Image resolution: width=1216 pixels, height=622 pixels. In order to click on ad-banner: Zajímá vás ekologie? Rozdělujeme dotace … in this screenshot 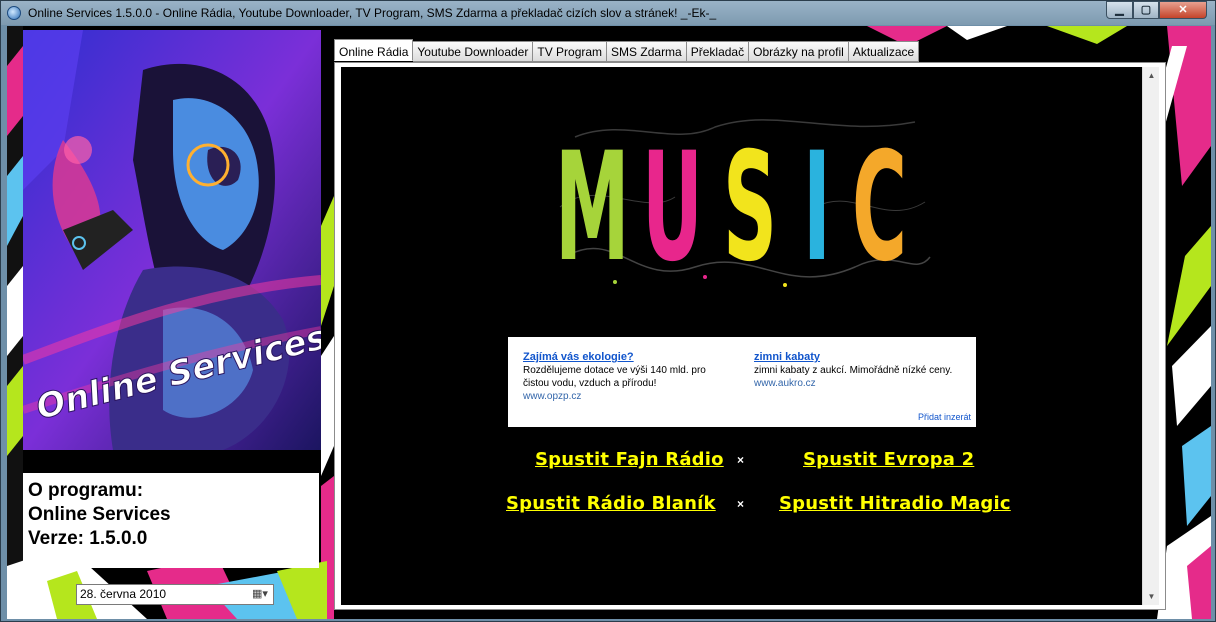, I will do `click(742, 382)`.